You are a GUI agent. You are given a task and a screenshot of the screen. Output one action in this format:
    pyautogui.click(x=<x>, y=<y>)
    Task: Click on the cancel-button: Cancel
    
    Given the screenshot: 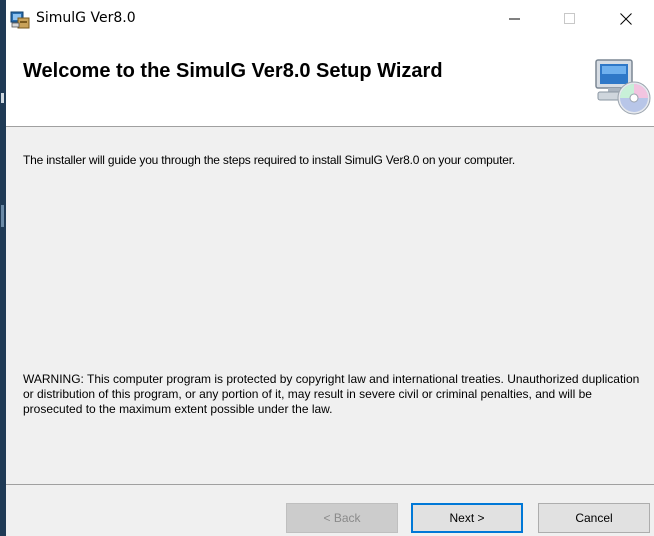 What is the action you would take?
    pyautogui.click(x=594, y=518)
    